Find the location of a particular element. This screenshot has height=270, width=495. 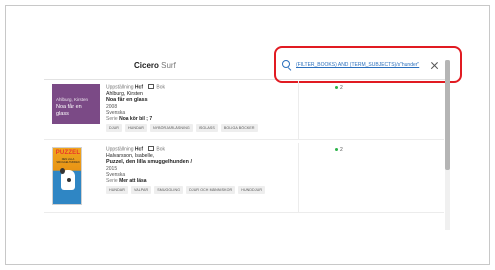

brand-logo: Cicero Surf is located at coordinates (155, 65).